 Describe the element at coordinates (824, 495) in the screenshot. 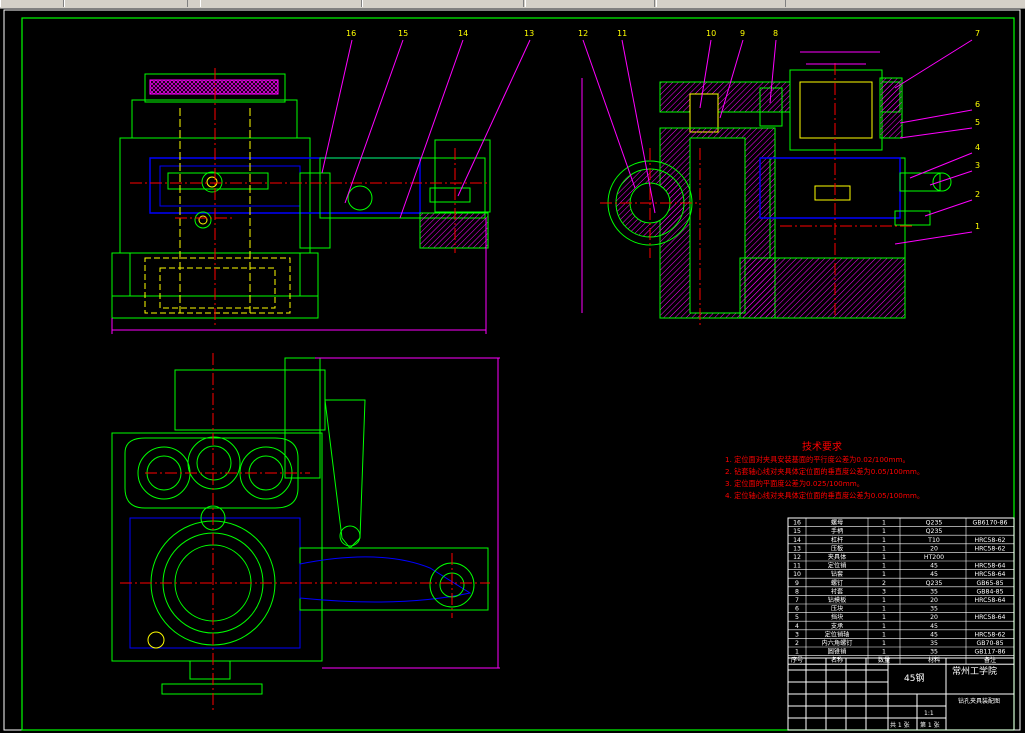

I see `tech-requirement-4: 4. 定位轴心线对夹具体定位面的垂直度公差为0.05/100mm。` at that location.